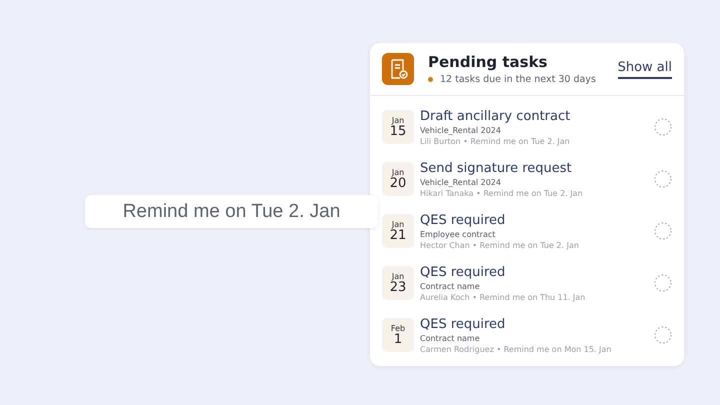 This screenshot has width=720, height=405. I want to click on date-badge: Jan 21, so click(398, 231).